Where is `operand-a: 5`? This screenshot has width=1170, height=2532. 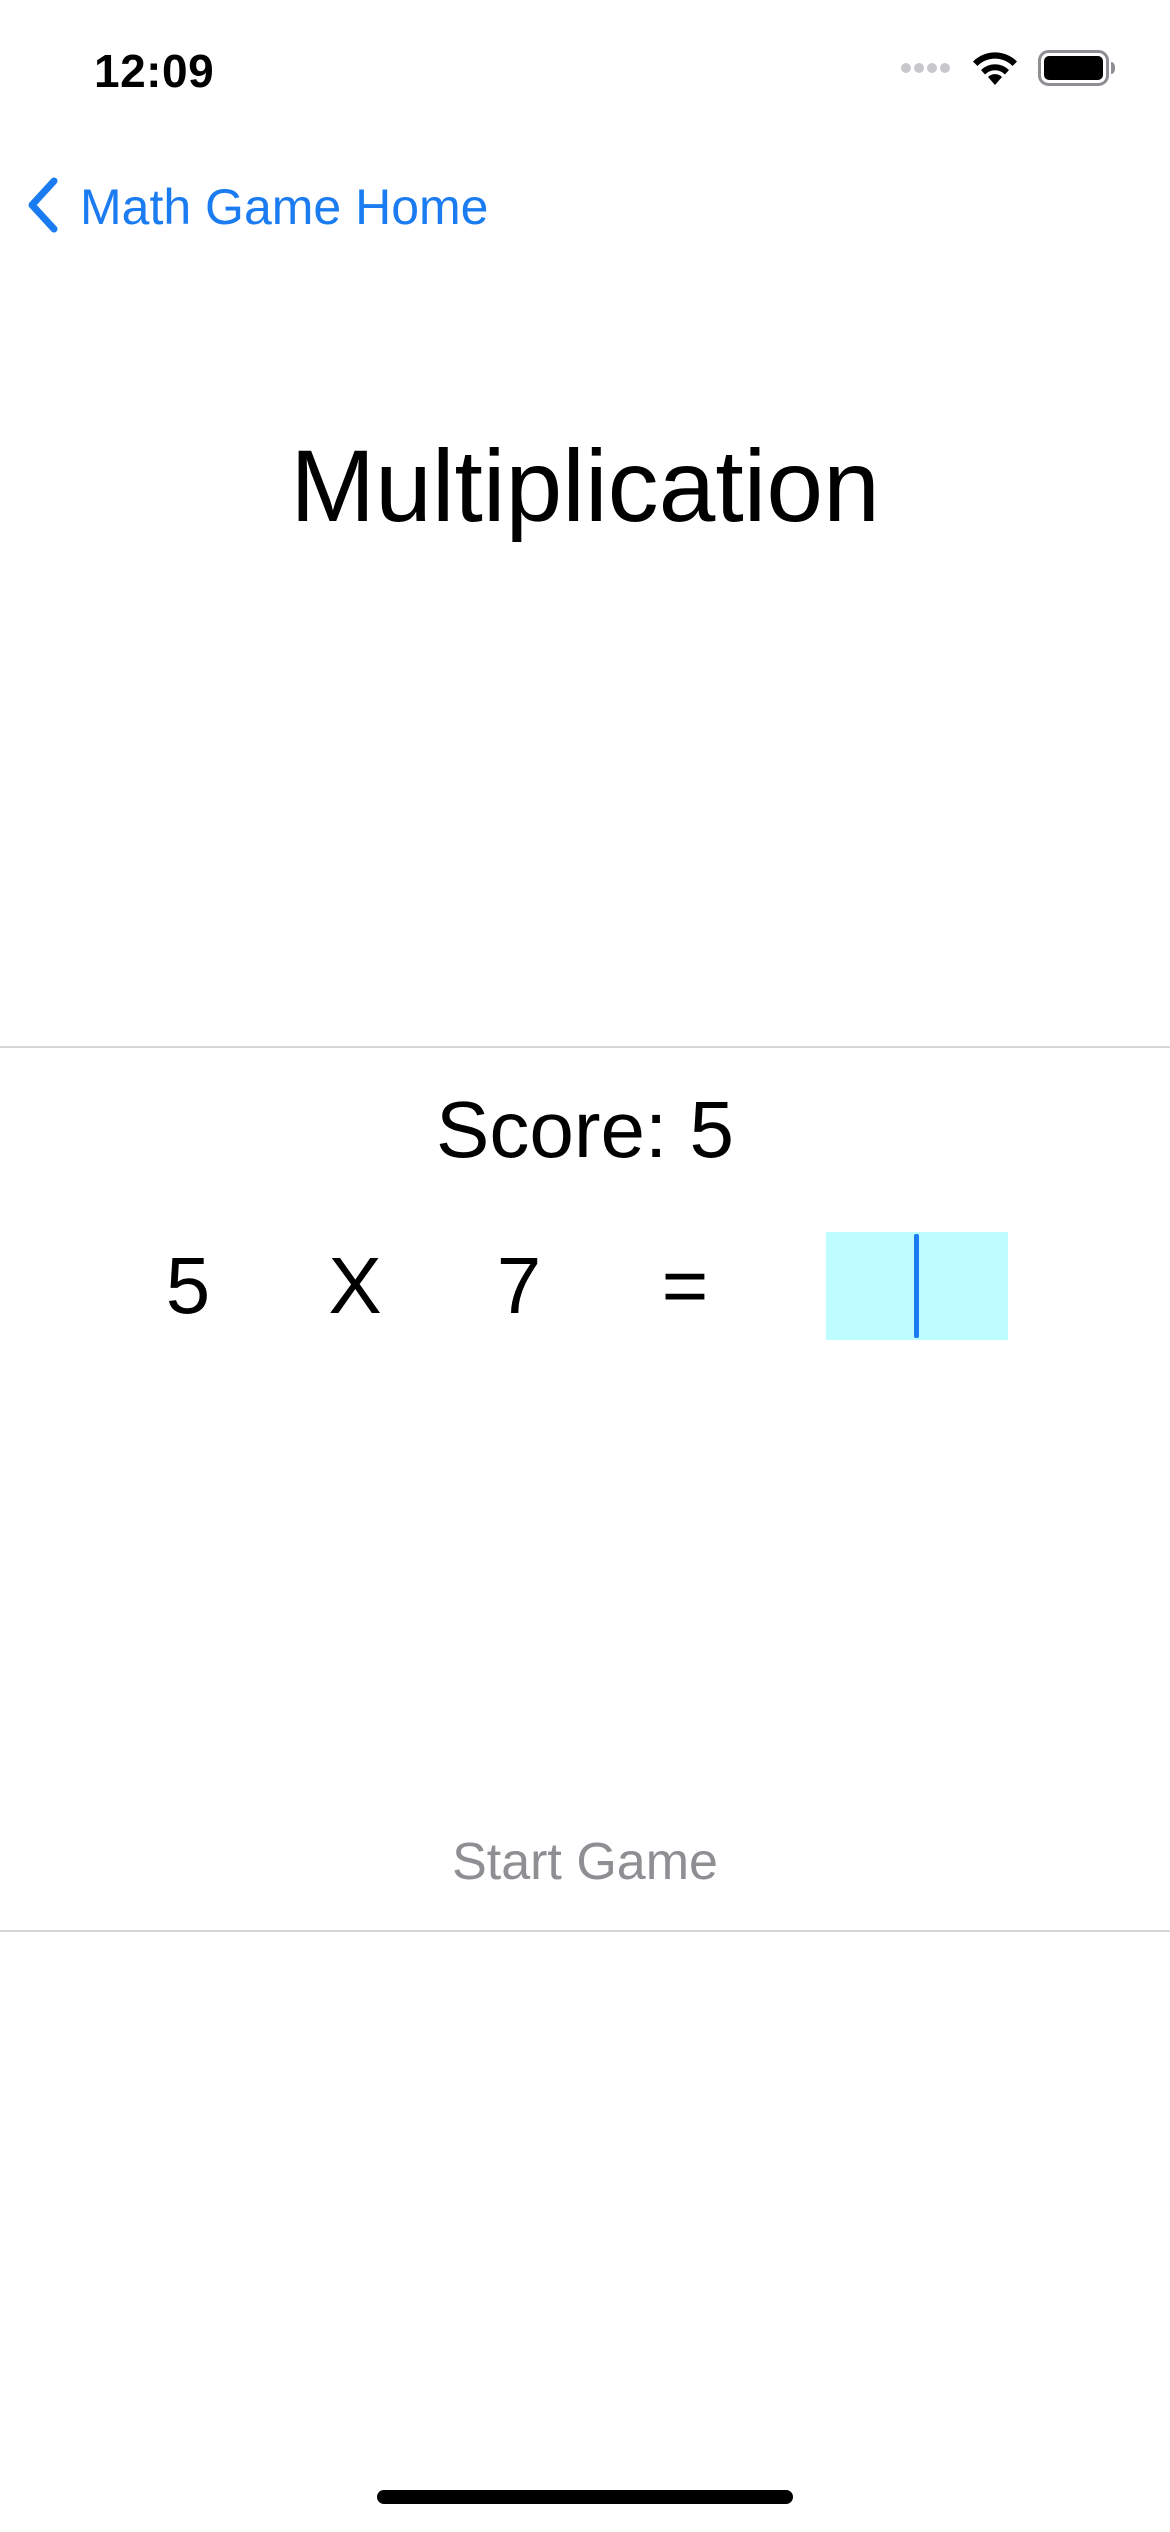 operand-a: 5 is located at coordinates (188, 1285).